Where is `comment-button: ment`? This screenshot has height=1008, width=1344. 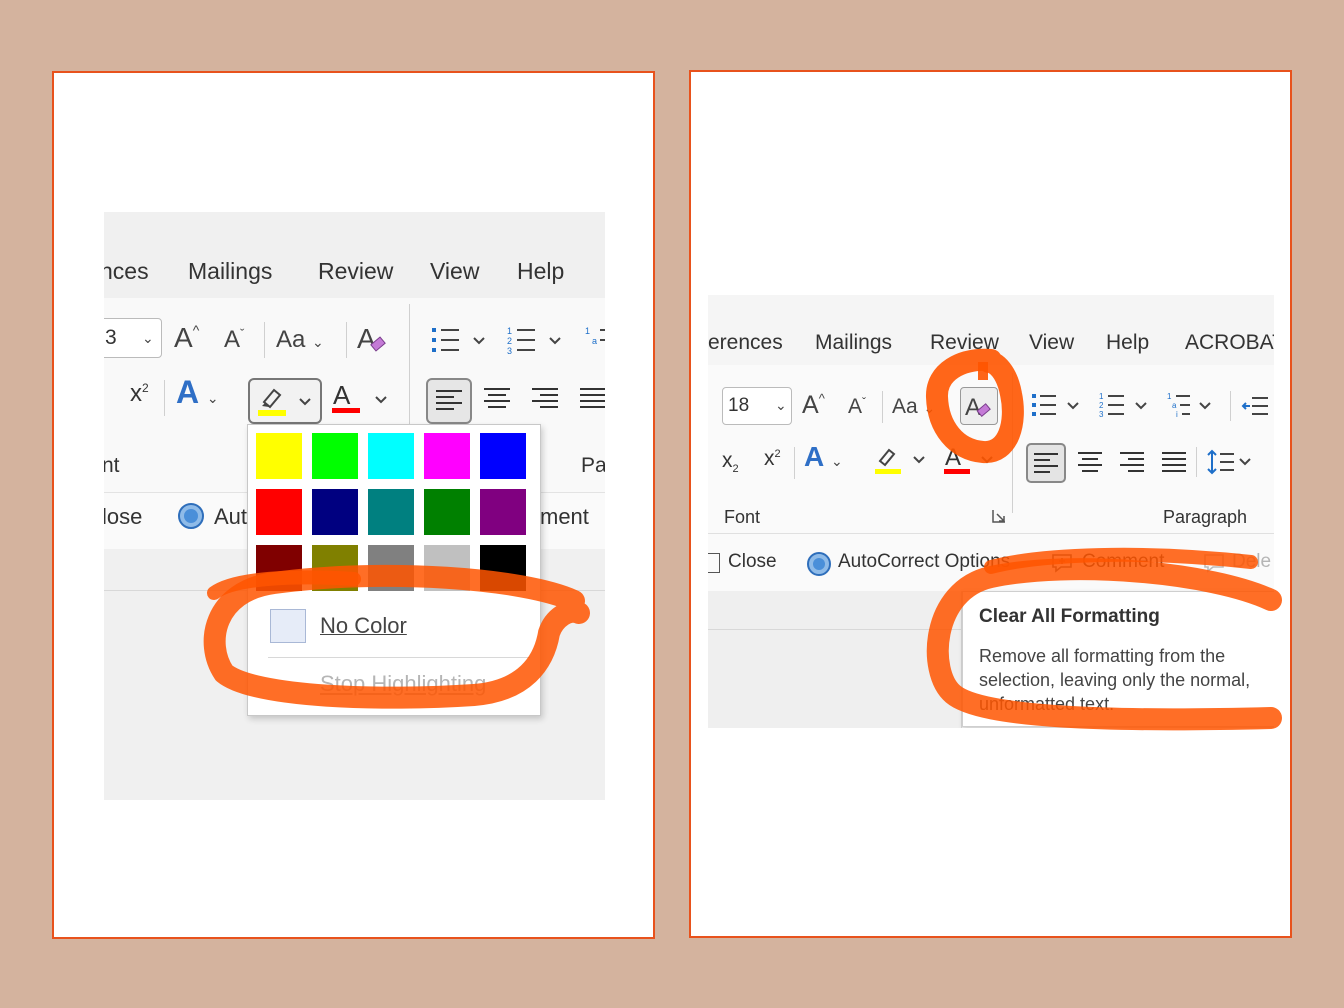
comment-button: ment is located at coordinates (564, 517).